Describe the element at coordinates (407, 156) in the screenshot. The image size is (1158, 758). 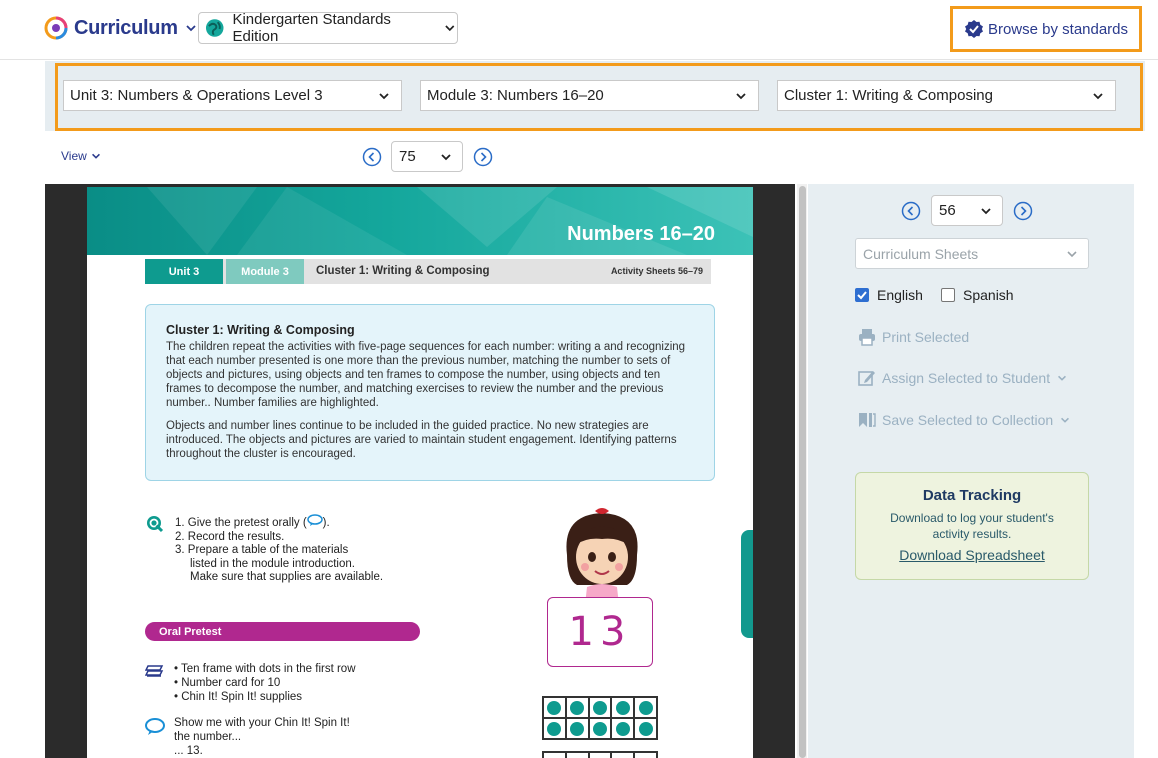
I see `page-value: 75` at that location.